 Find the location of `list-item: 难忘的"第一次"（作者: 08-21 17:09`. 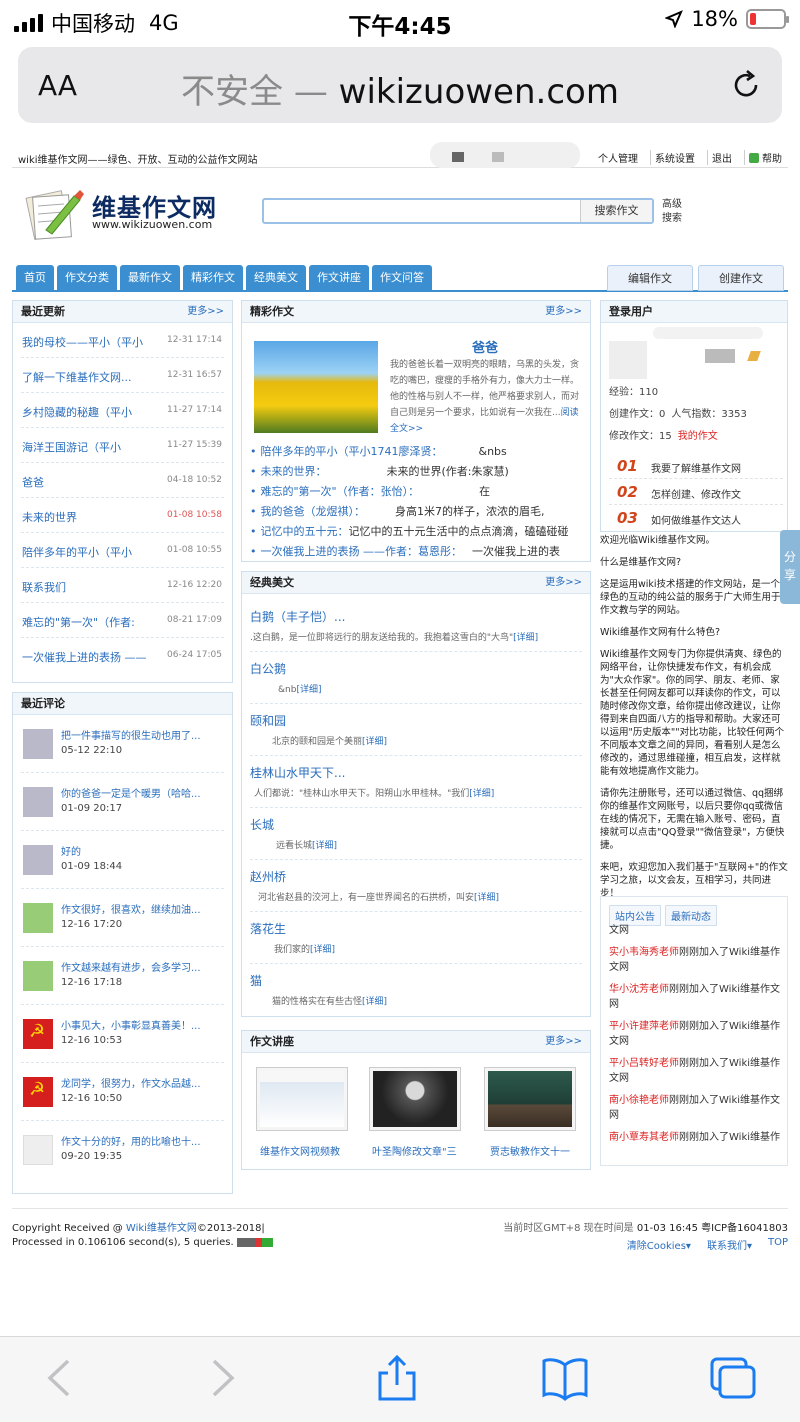

list-item: 难忘的"第一次"（作者: 08-21 17:09 is located at coordinates (122, 620).